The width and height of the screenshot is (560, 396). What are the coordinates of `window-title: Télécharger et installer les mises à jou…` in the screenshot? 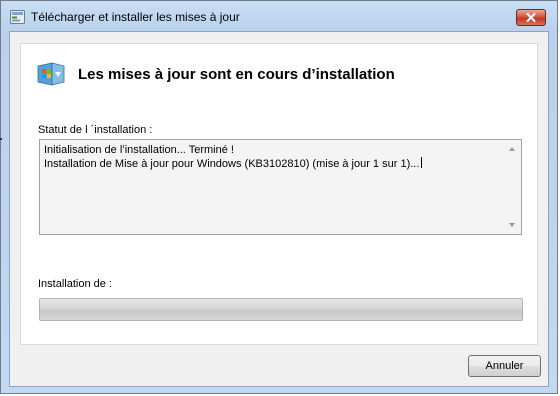 It's located at (135, 17).